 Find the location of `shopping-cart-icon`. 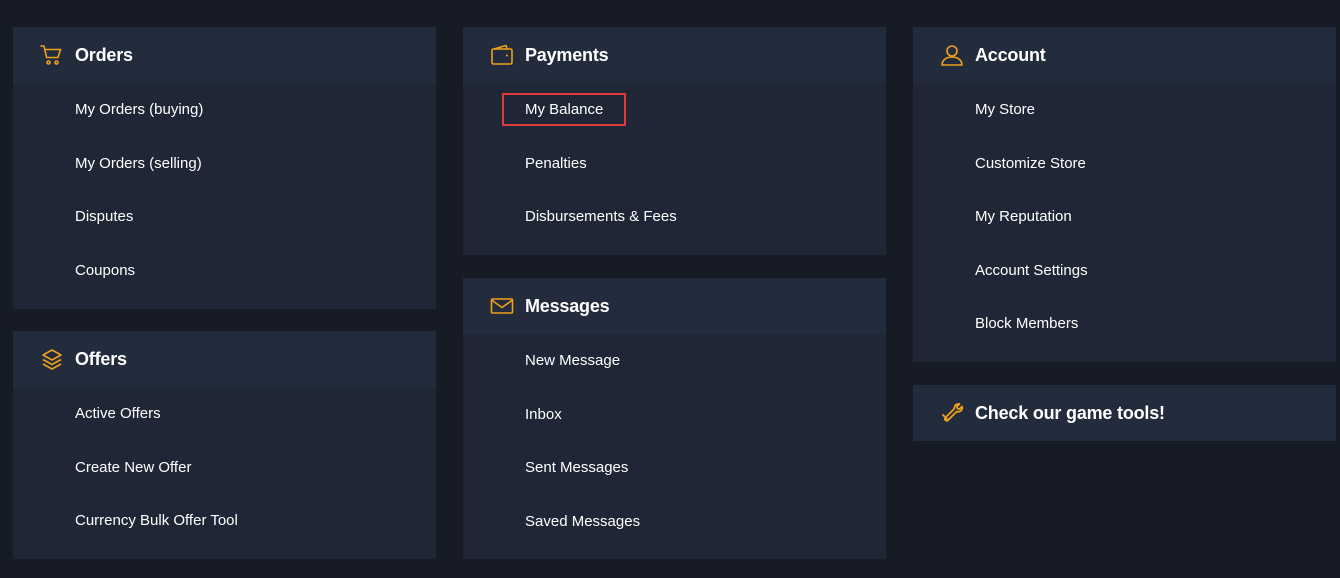

shopping-cart-icon is located at coordinates (52, 55).